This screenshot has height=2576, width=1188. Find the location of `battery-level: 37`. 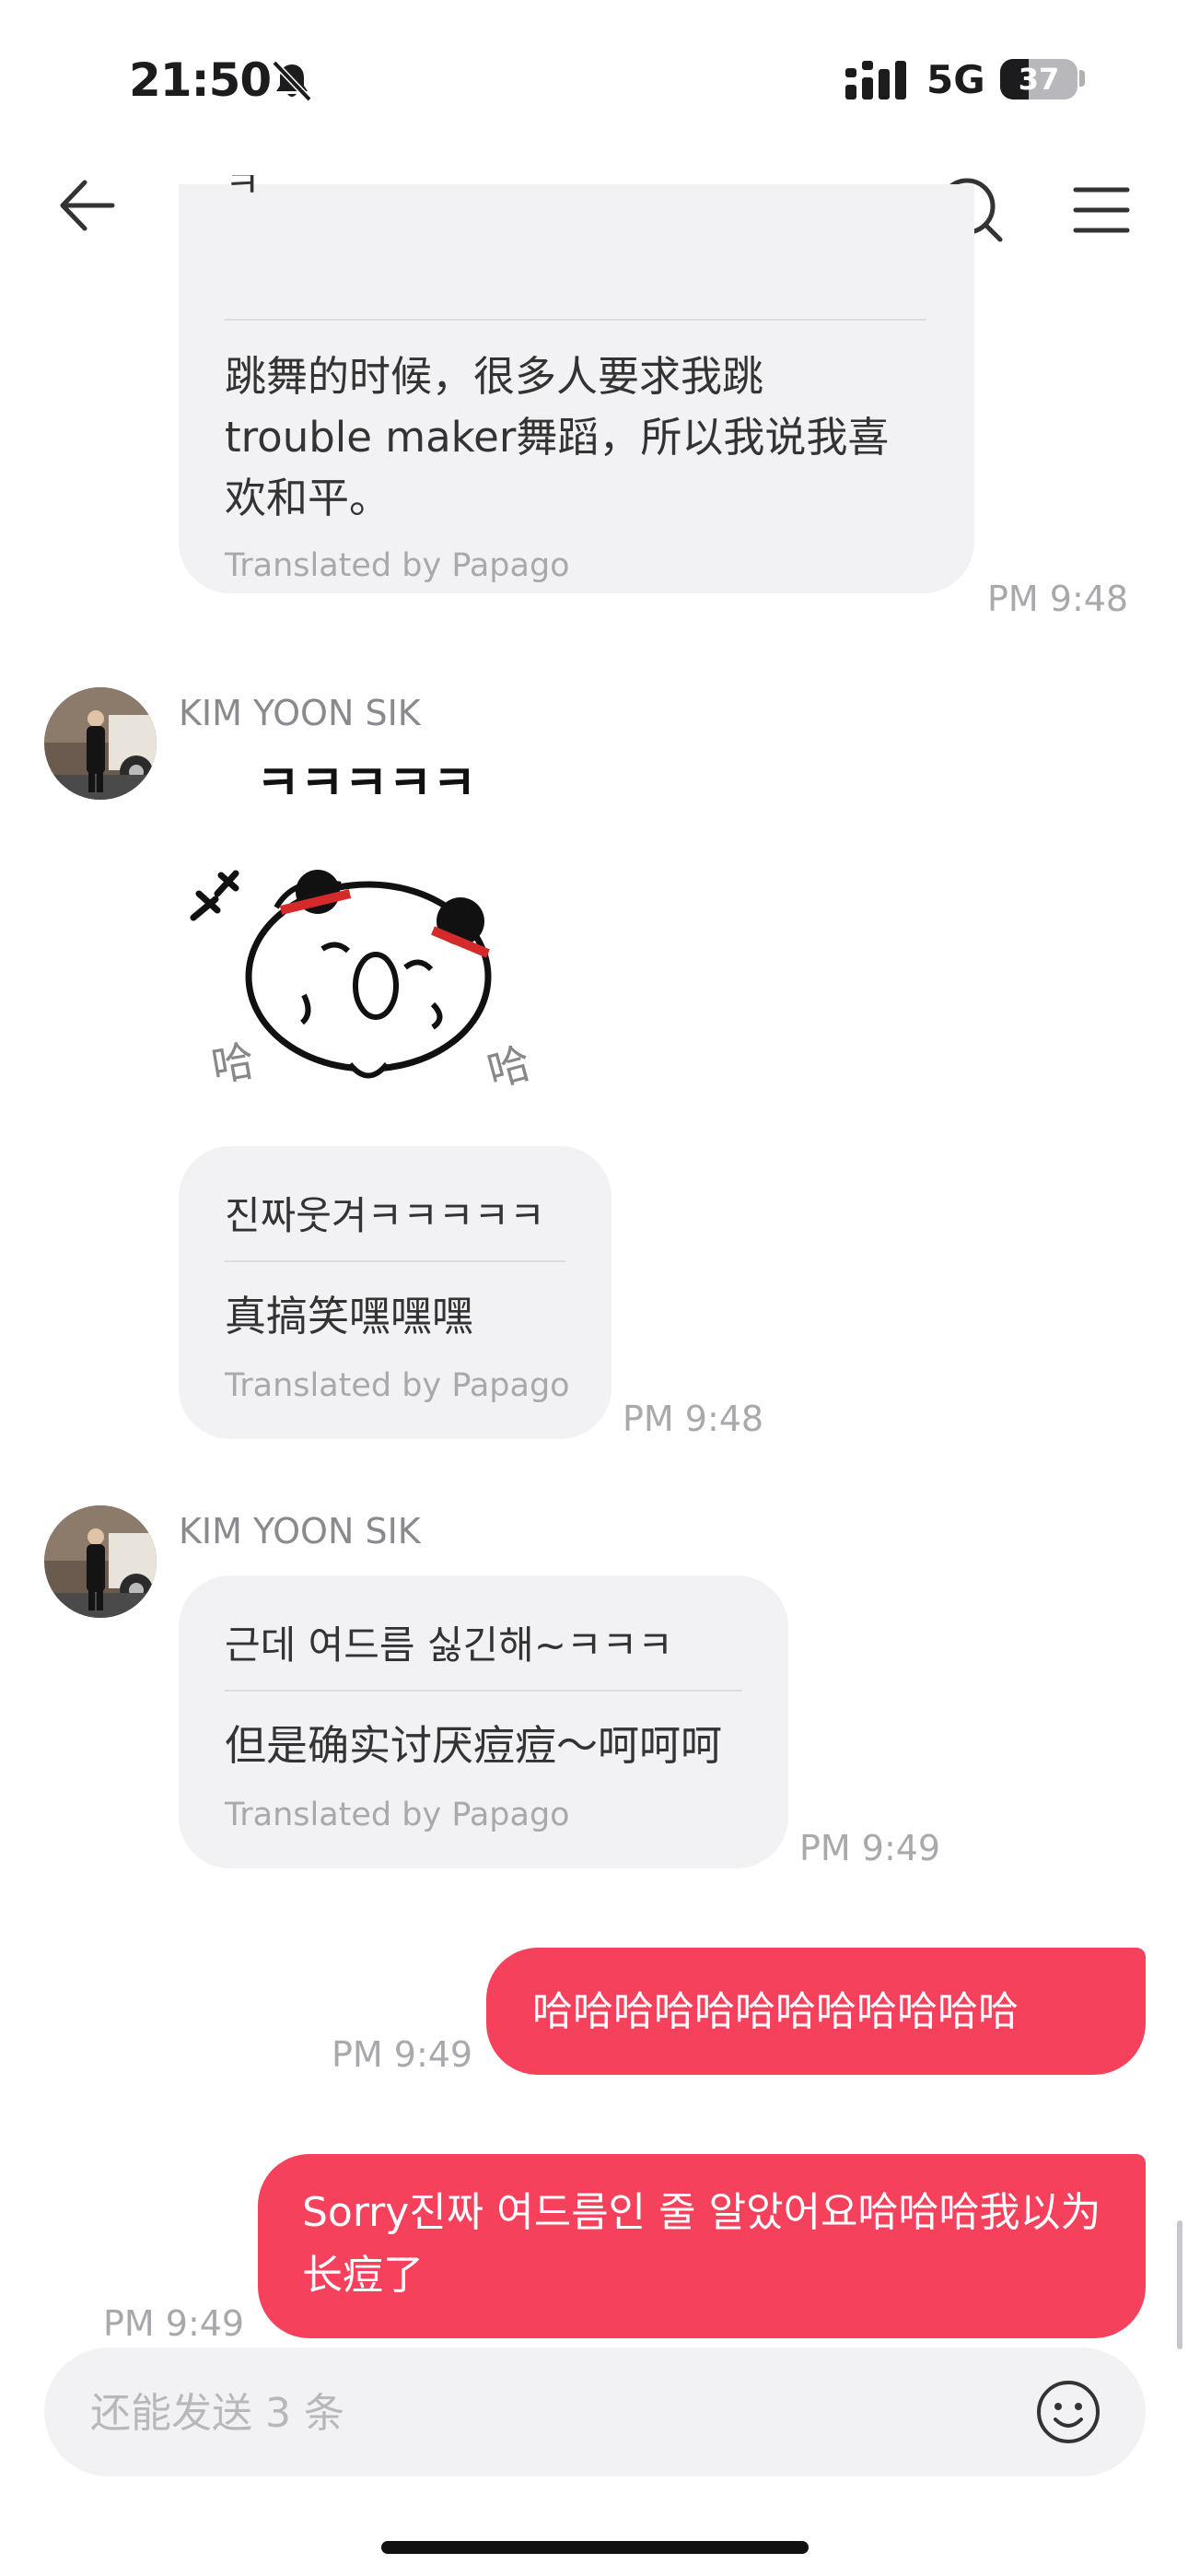

battery-level: 37 is located at coordinates (1039, 79).